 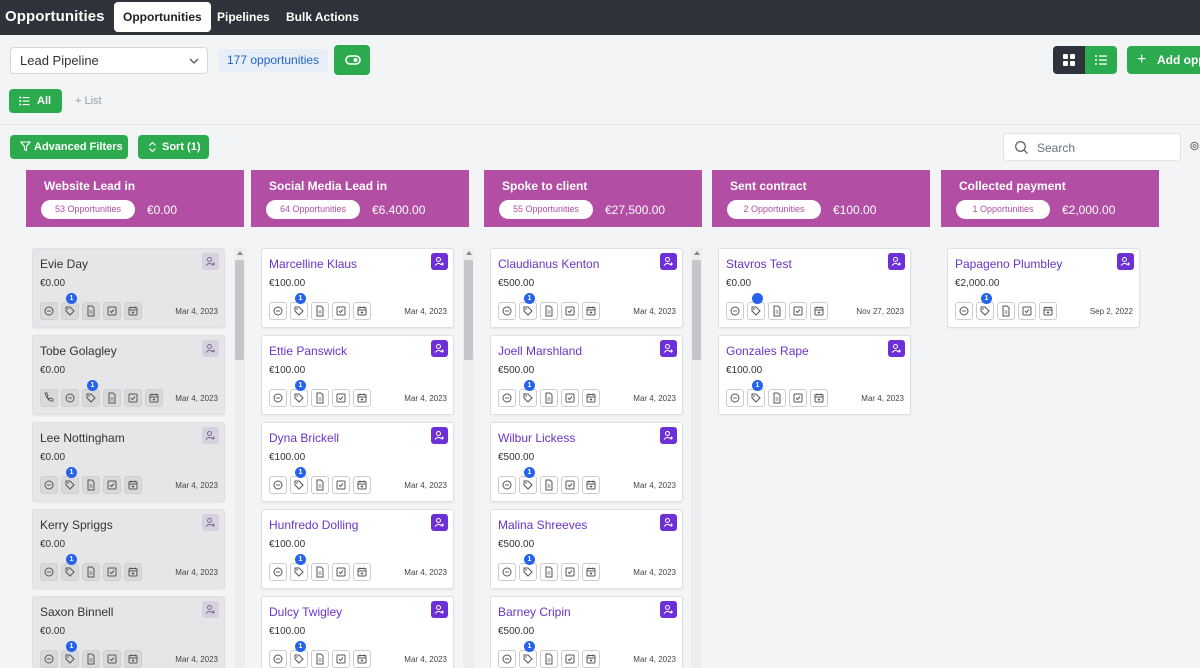 What do you see at coordinates (696, 310) in the screenshot?
I see `scrollbar-thumb` at bounding box center [696, 310].